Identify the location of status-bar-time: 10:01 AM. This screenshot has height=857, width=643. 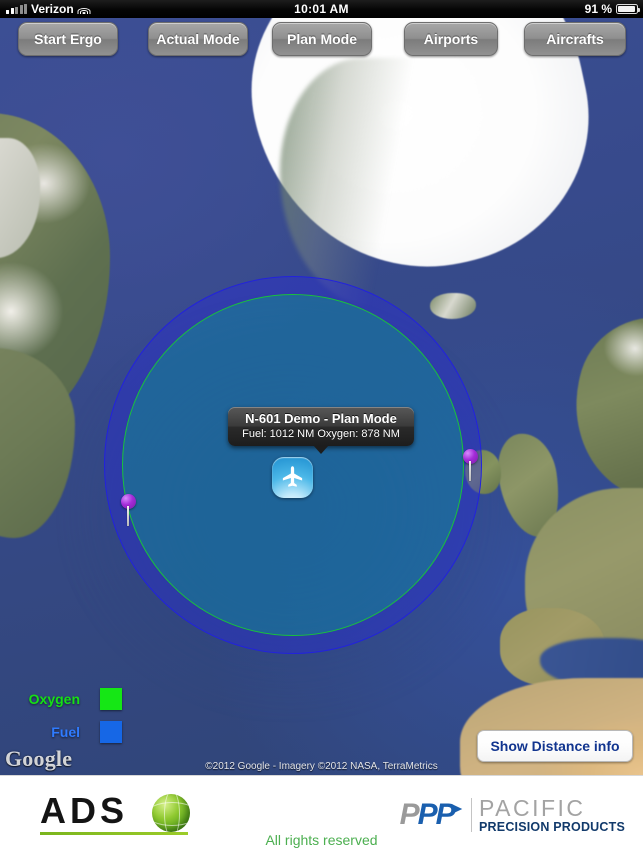
(321, 9).